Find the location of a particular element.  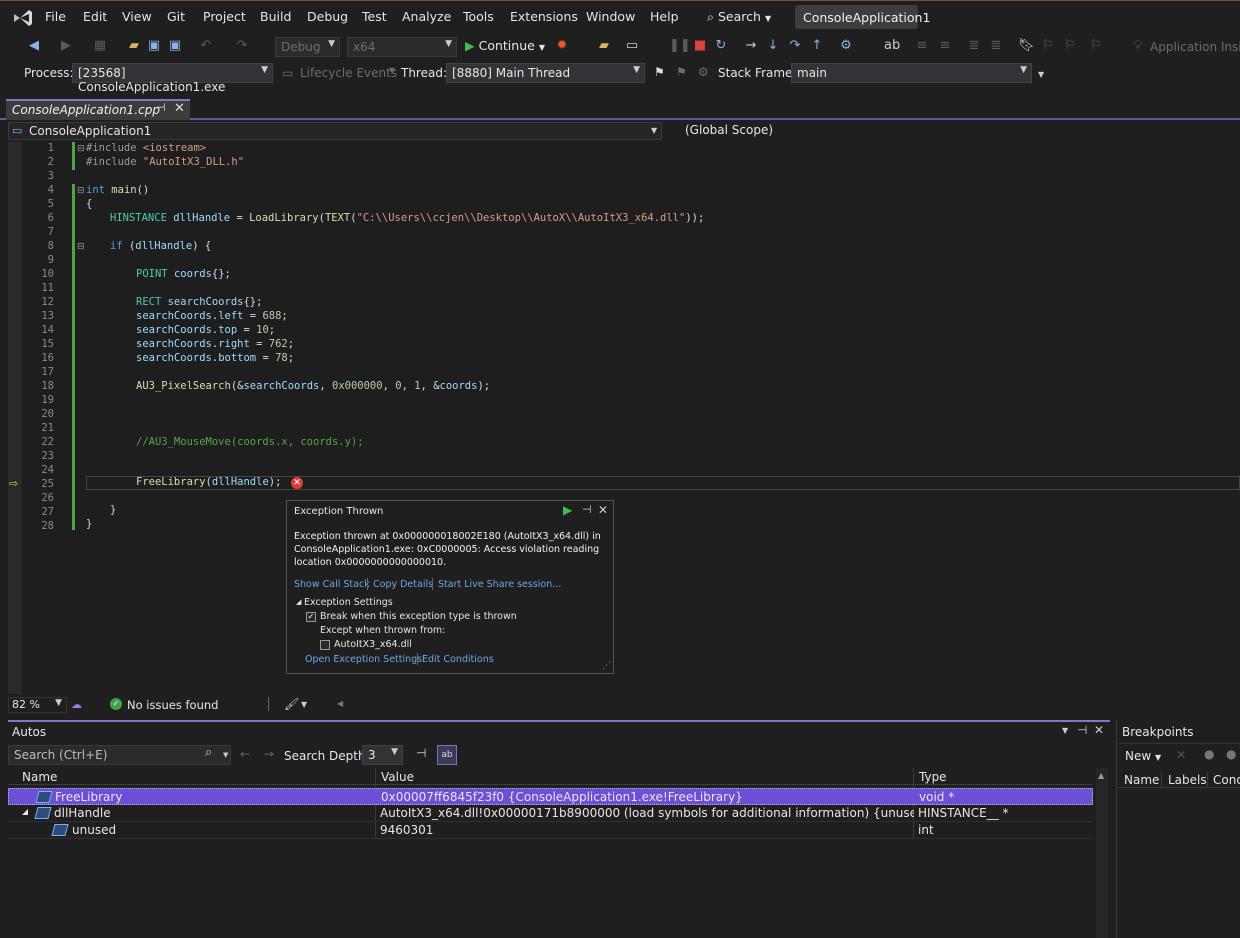

menu-test: Test is located at coordinates (374, 16).